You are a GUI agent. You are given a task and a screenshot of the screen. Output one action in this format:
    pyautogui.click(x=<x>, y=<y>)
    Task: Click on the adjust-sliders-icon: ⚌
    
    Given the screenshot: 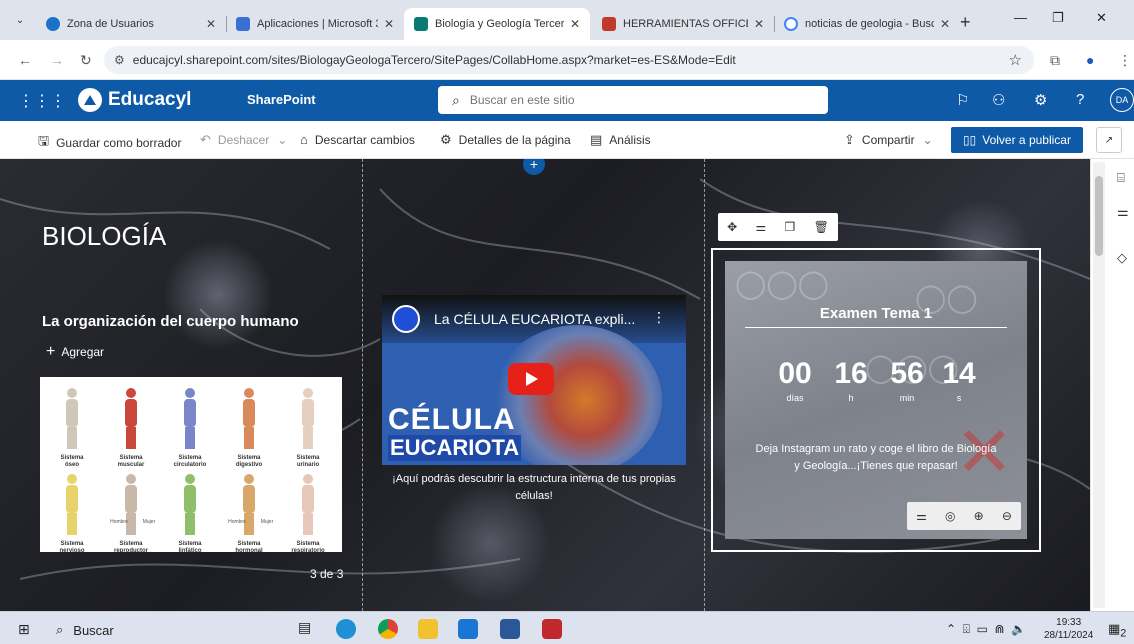 What is the action you would take?
    pyautogui.click(x=921, y=516)
    